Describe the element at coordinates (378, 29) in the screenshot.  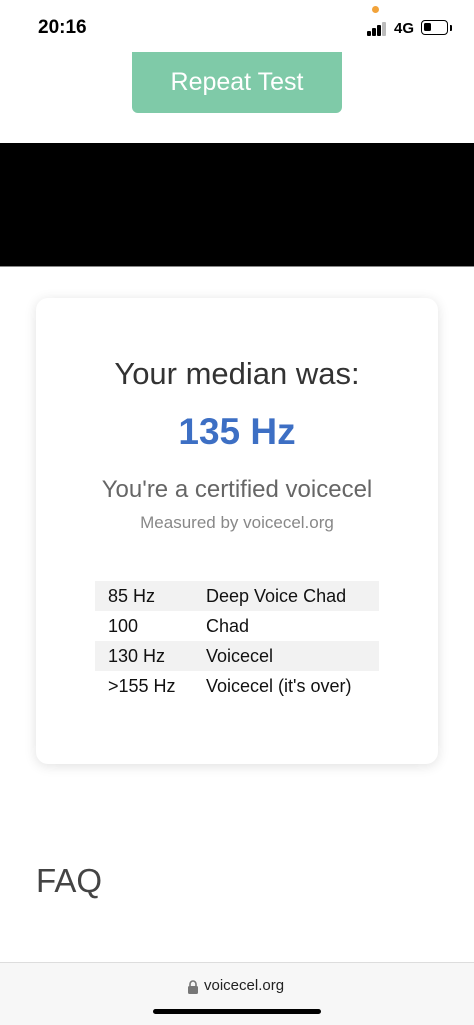
I see `signal-icon` at that location.